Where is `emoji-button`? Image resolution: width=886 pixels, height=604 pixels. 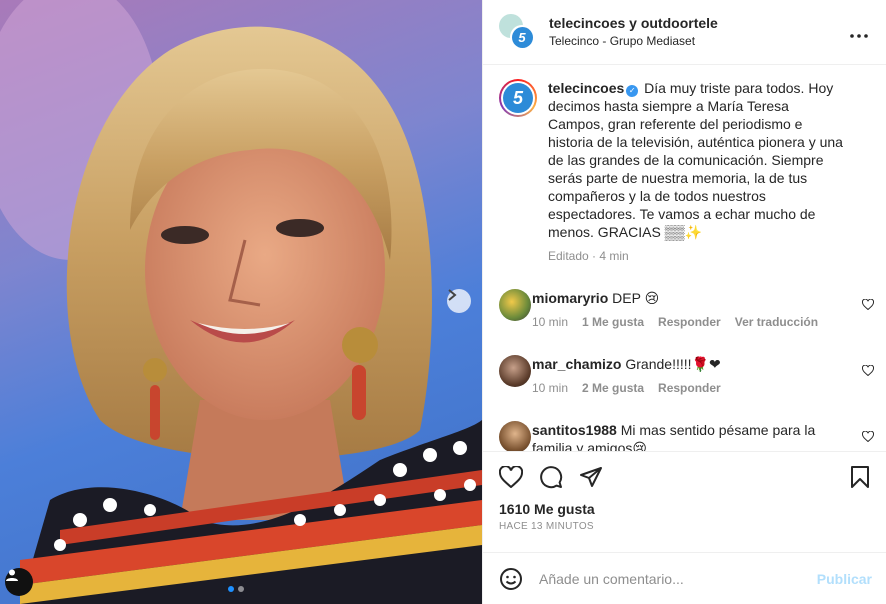 emoji-button is located at coordinates (511, 579).